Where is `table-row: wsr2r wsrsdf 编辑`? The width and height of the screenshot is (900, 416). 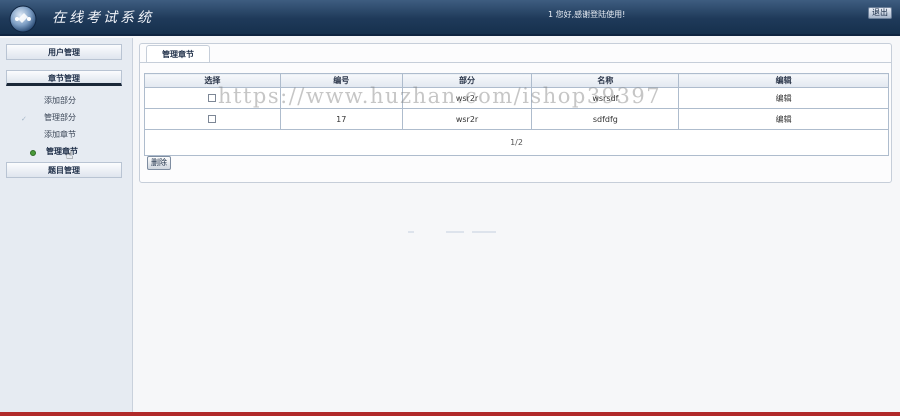
table-row: wsr2r wsrsdf 编辑 is located at coordinates (516, 98).